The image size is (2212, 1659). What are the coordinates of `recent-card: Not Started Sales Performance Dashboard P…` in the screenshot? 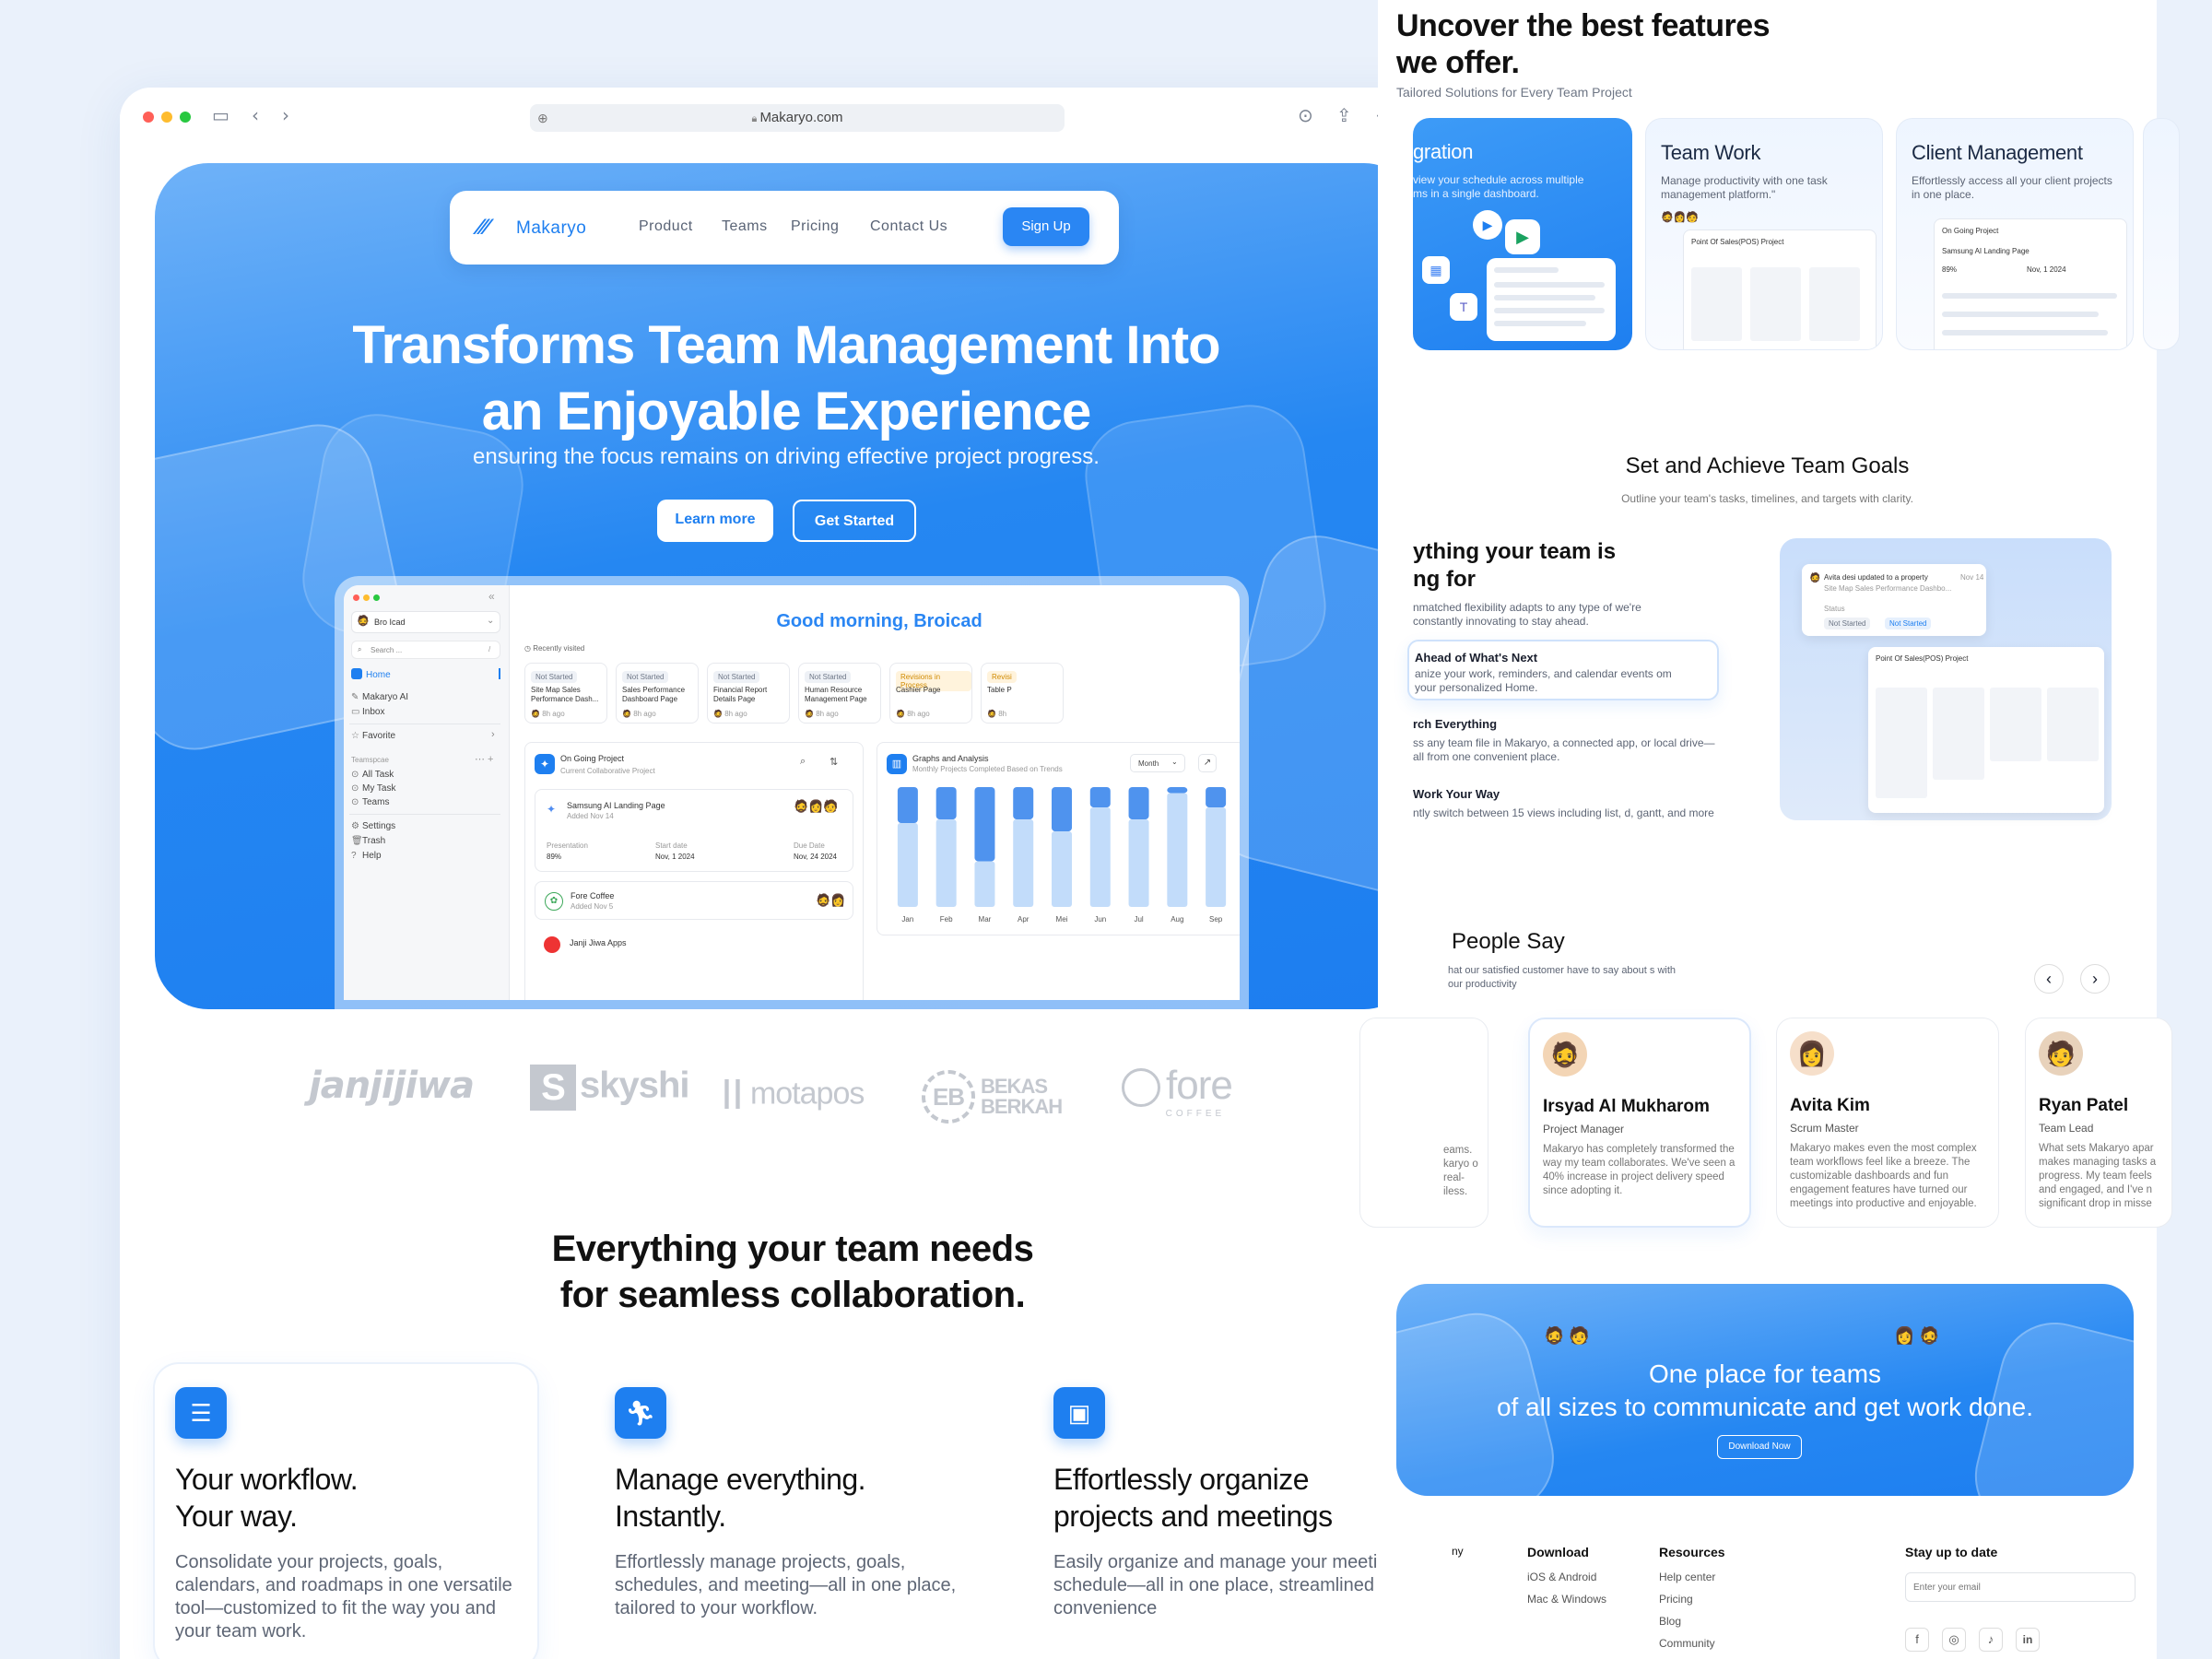 It's located at (657, 693).